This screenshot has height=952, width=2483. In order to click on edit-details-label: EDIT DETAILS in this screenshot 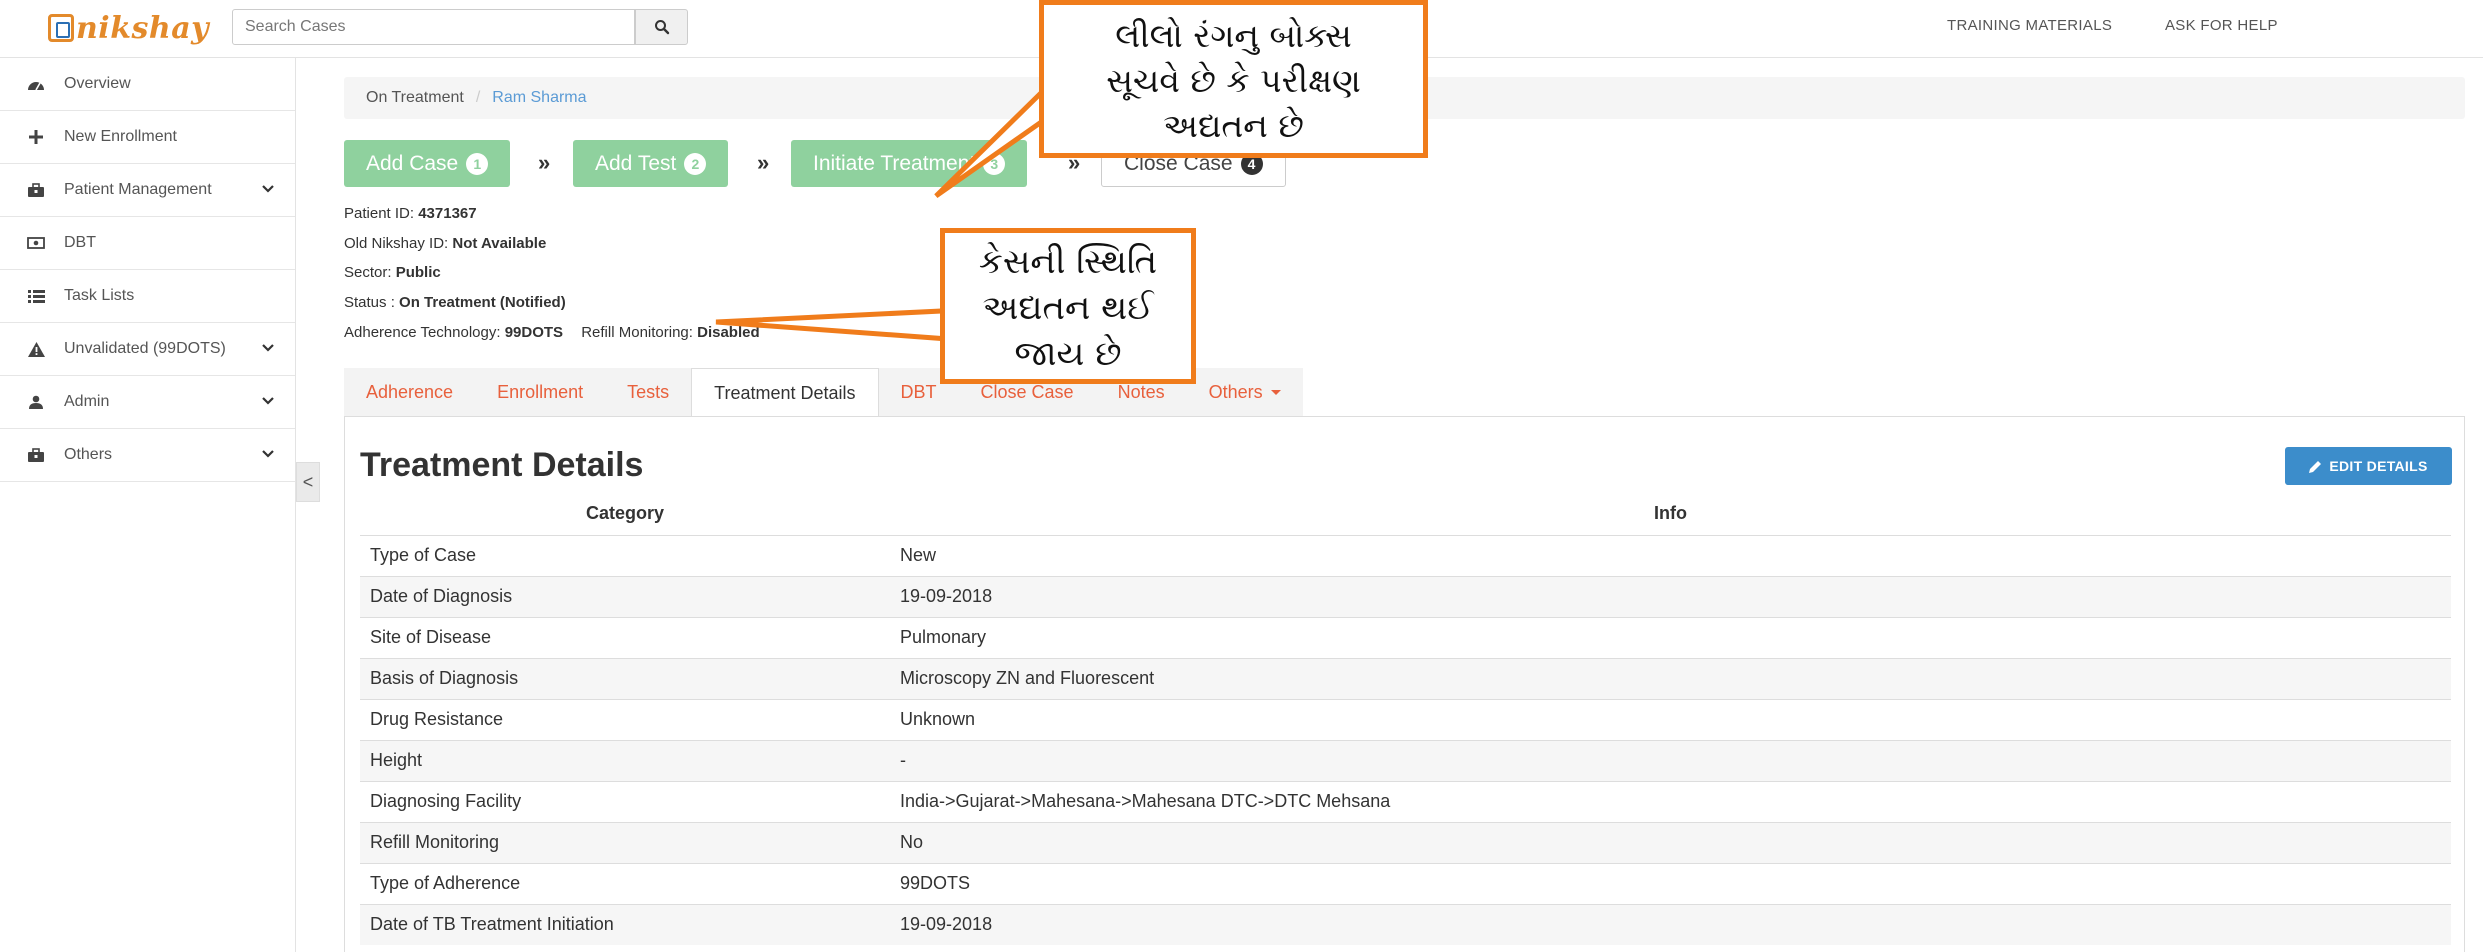, I will do `click(2378, 466)`.